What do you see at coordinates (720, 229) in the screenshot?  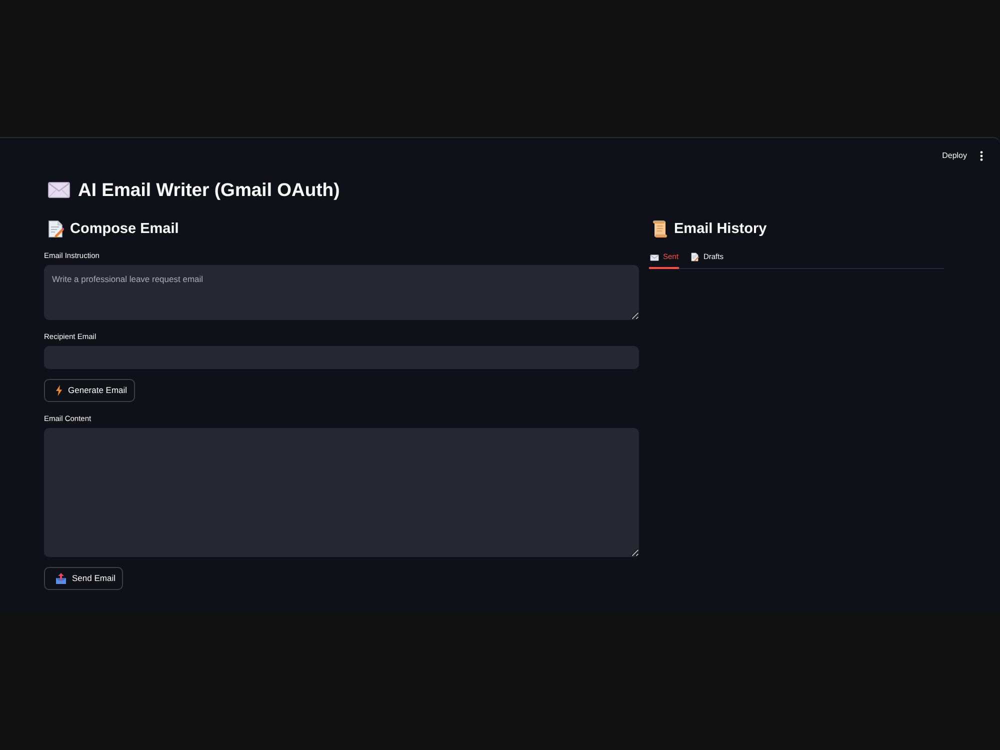 I see `section-heading: Email History` at bounding box center [720, 229].